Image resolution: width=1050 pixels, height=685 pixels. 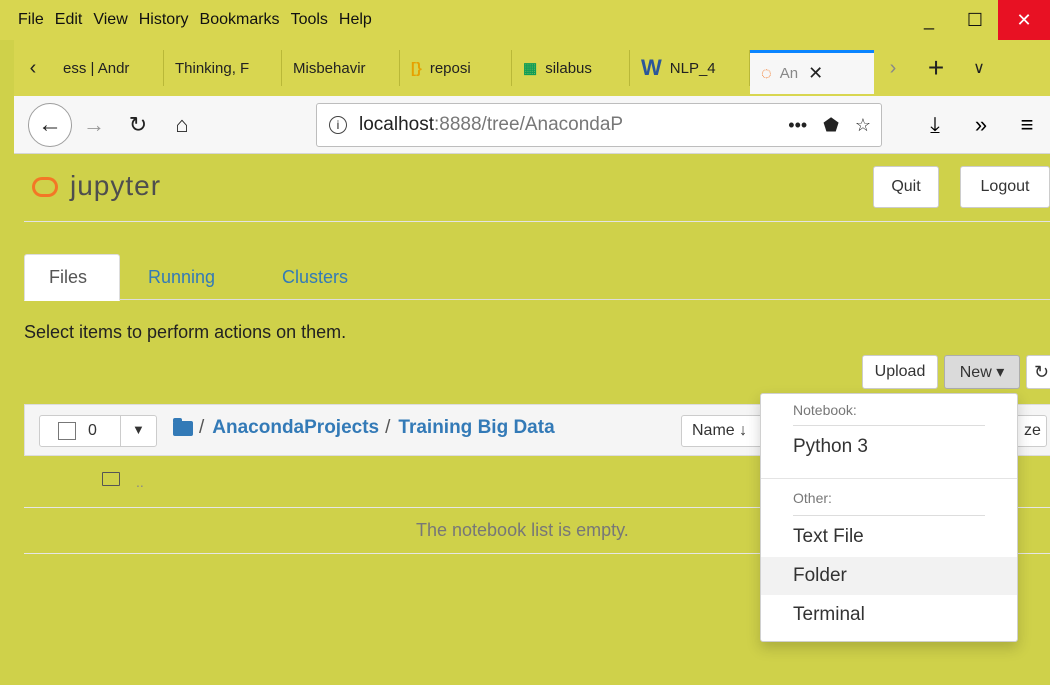 I want to click on menu-bookmarks: Bookmarks, so click(x=240, y=20).